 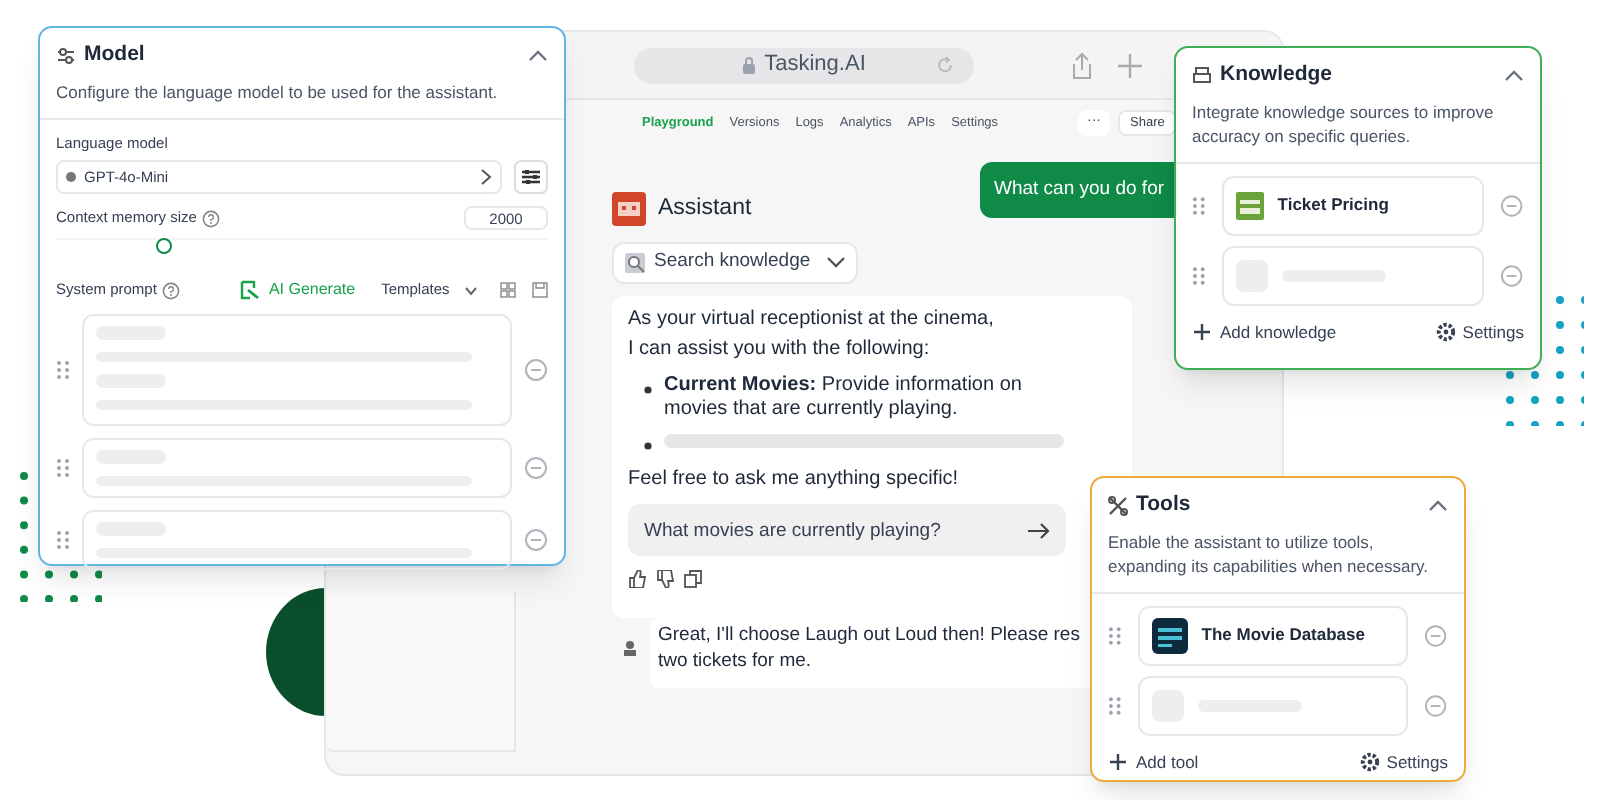 What do you see at coordinates (1353, 205) in the screenshot?
I see `list-item: Ticket Pricing` at bounding box center [1353, 205].